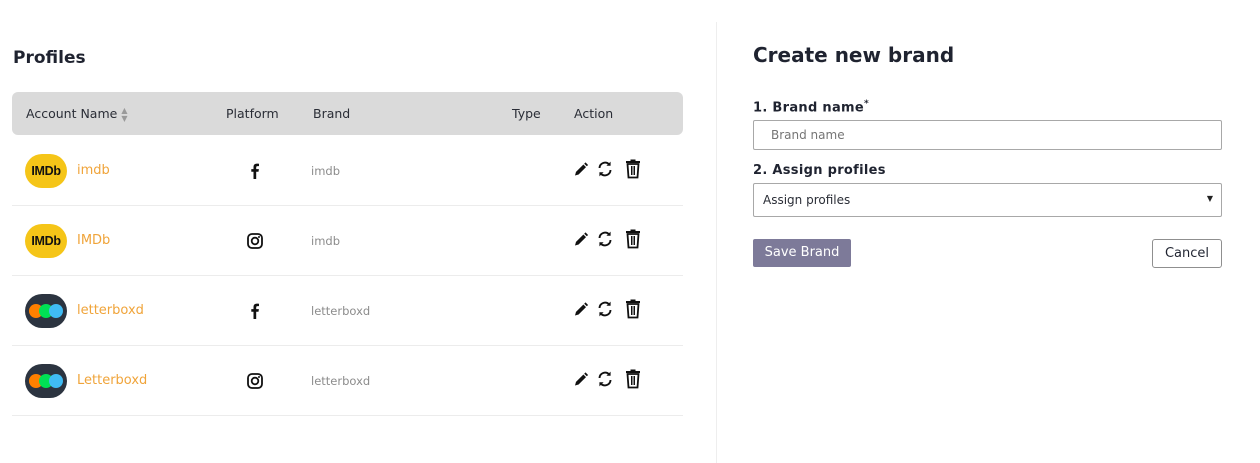  Describe the element at coordinates (807, 200) in the screenshot. I see `assign-profiles-value: Assign profiles` at that location.